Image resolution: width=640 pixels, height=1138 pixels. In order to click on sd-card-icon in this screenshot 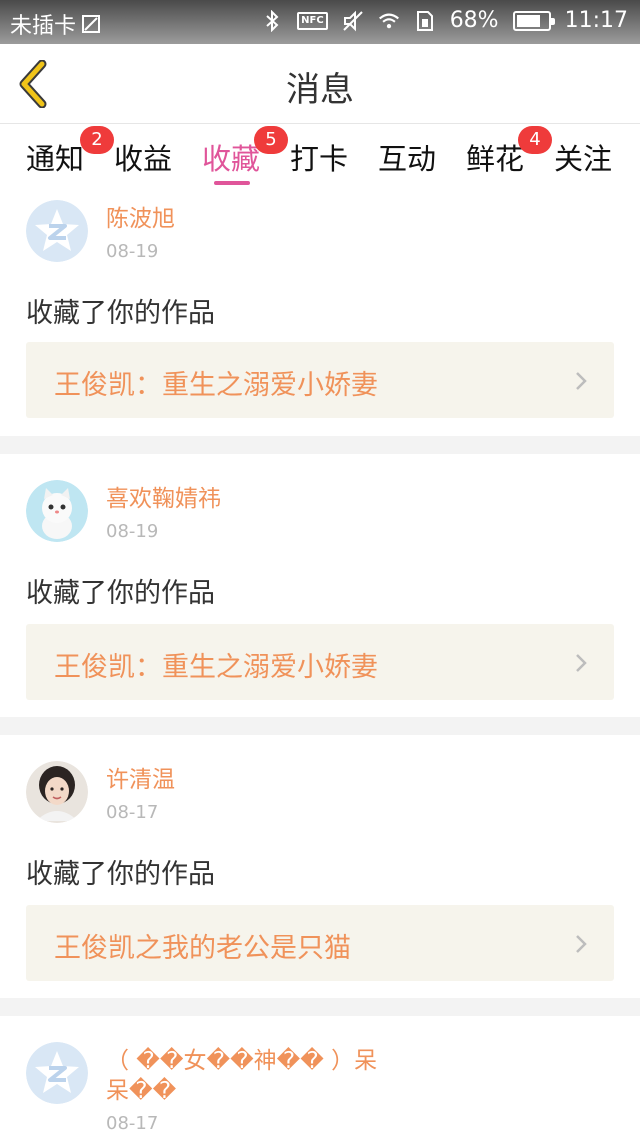, I will do `click(425, 21)`.